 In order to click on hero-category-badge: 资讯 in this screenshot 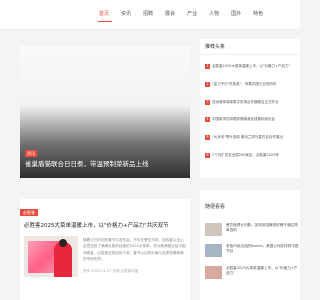, I will do `click(31, 153)`.